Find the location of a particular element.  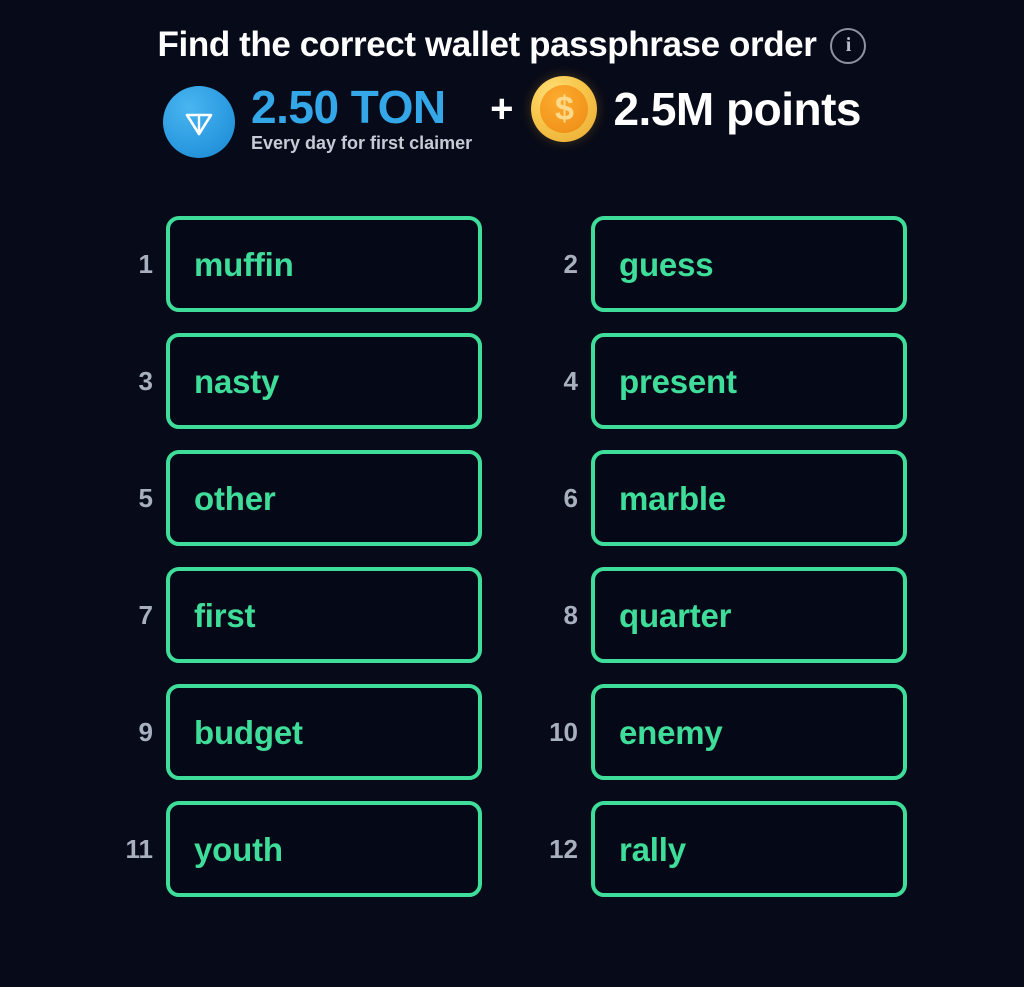

word-index: 1 is located at coordinates (145, 264).